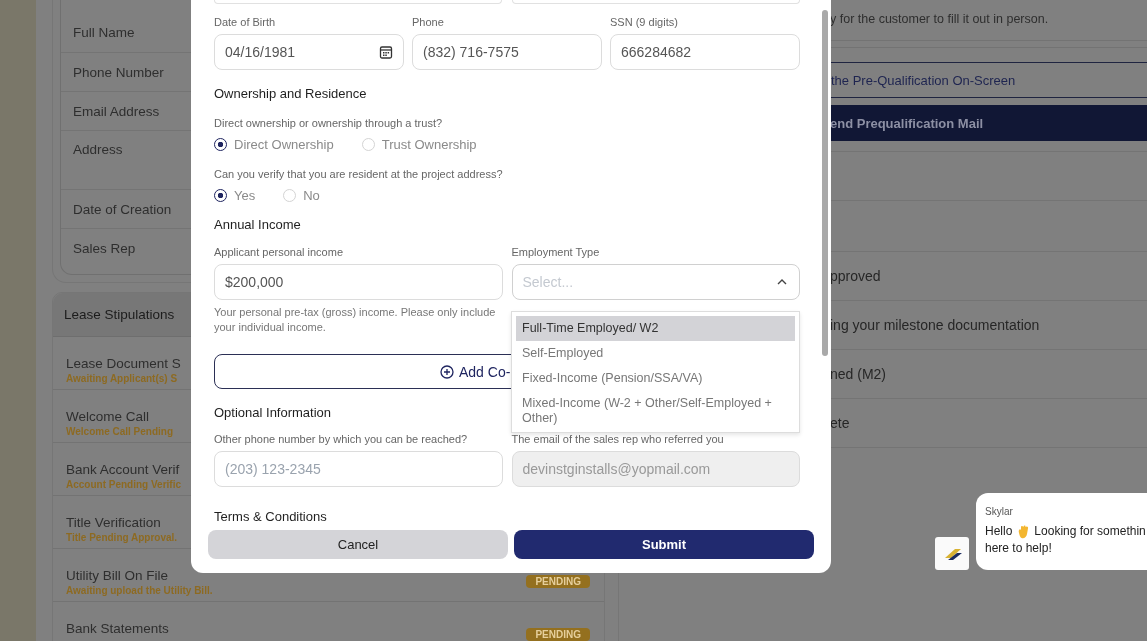 The width and height of the screenshot is (1147, 641). What do you see at coordinates (117, 628) in the screenshot?
I see `stipulation-title: Bank Statements` at bounding box center [117, 628].